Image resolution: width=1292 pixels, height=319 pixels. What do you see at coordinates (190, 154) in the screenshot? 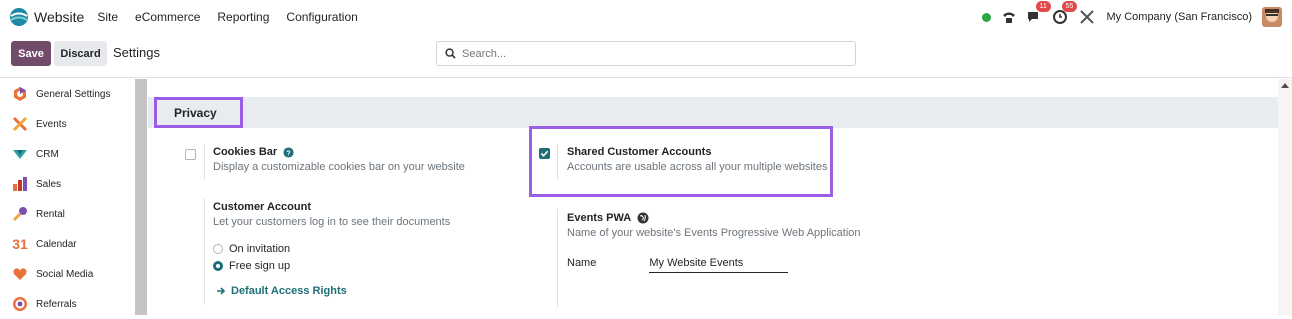
I see `cookies-bar-checkbox` at bounding box center [190, 154].